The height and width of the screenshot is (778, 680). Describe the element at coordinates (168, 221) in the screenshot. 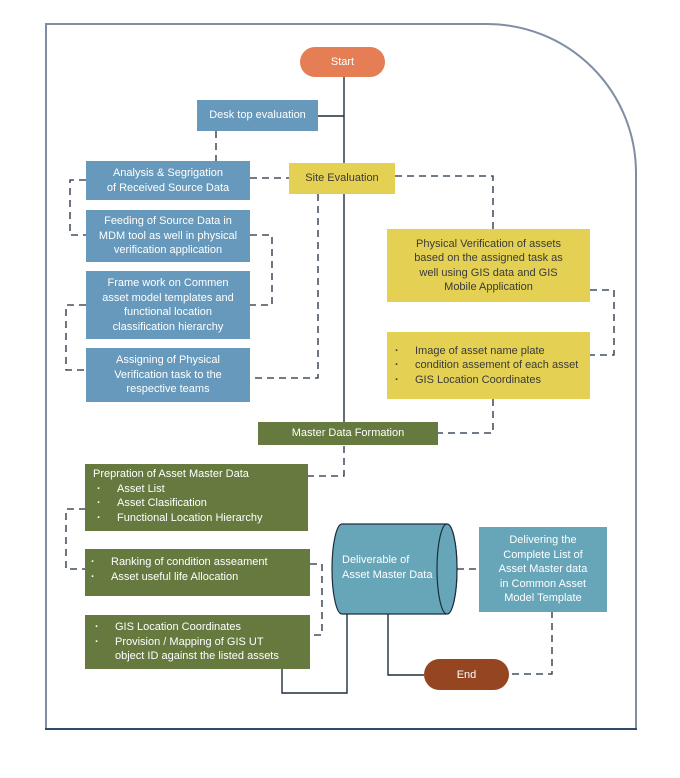

I see `feeding-line1: Feeding of Source Data in` at that location.